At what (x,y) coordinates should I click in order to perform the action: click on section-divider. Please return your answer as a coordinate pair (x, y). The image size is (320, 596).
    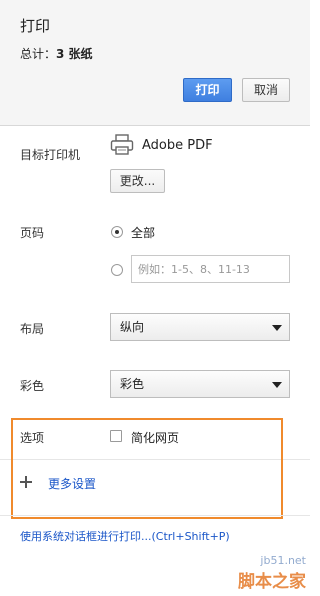
    Looking at the image, I should click on (155, 459).